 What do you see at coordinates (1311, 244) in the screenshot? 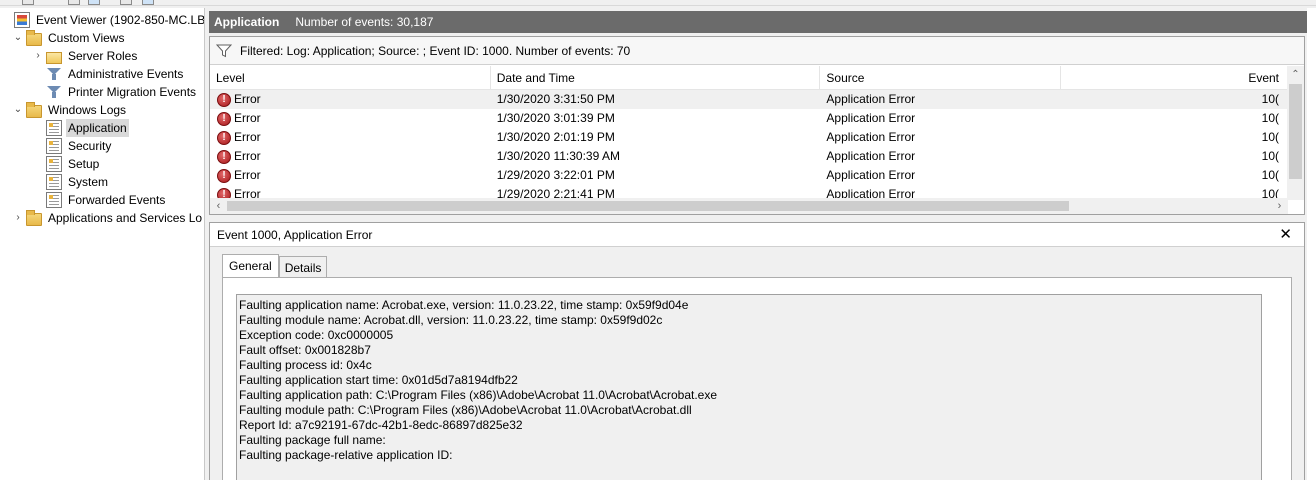
I see `right-gutter` at bounding box center [1311, 244].